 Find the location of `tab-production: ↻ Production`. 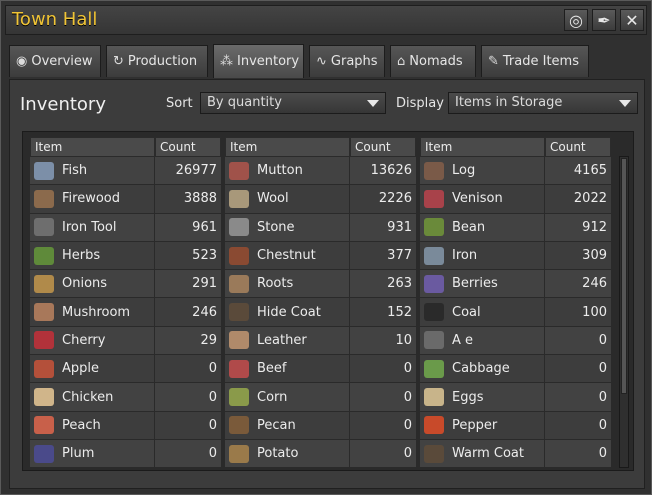

tab-production: ↻ Production is located at coordinates (157, 61).